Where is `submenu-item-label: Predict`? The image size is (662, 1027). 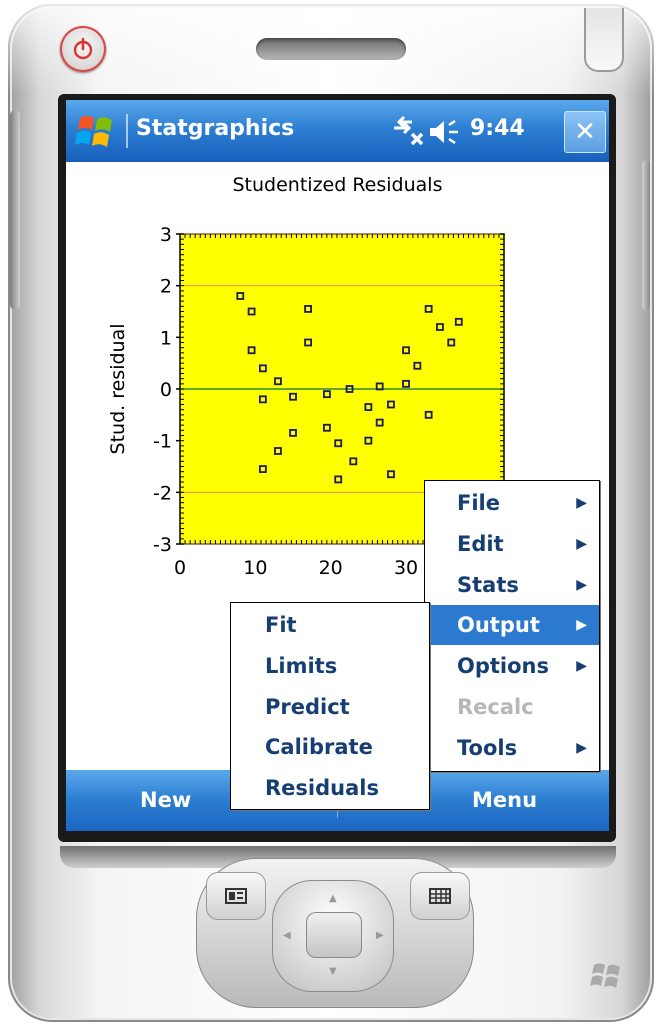 submenu-item-label: Predict is located at coordinates (307, 706).